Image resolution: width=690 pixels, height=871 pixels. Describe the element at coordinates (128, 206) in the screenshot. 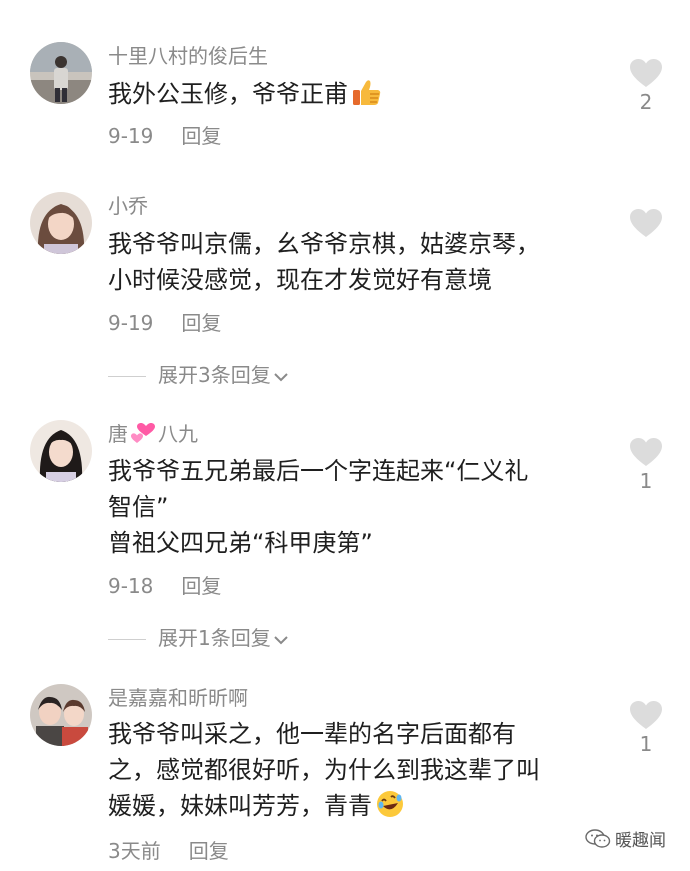

I see `username: 小乔` at that location.